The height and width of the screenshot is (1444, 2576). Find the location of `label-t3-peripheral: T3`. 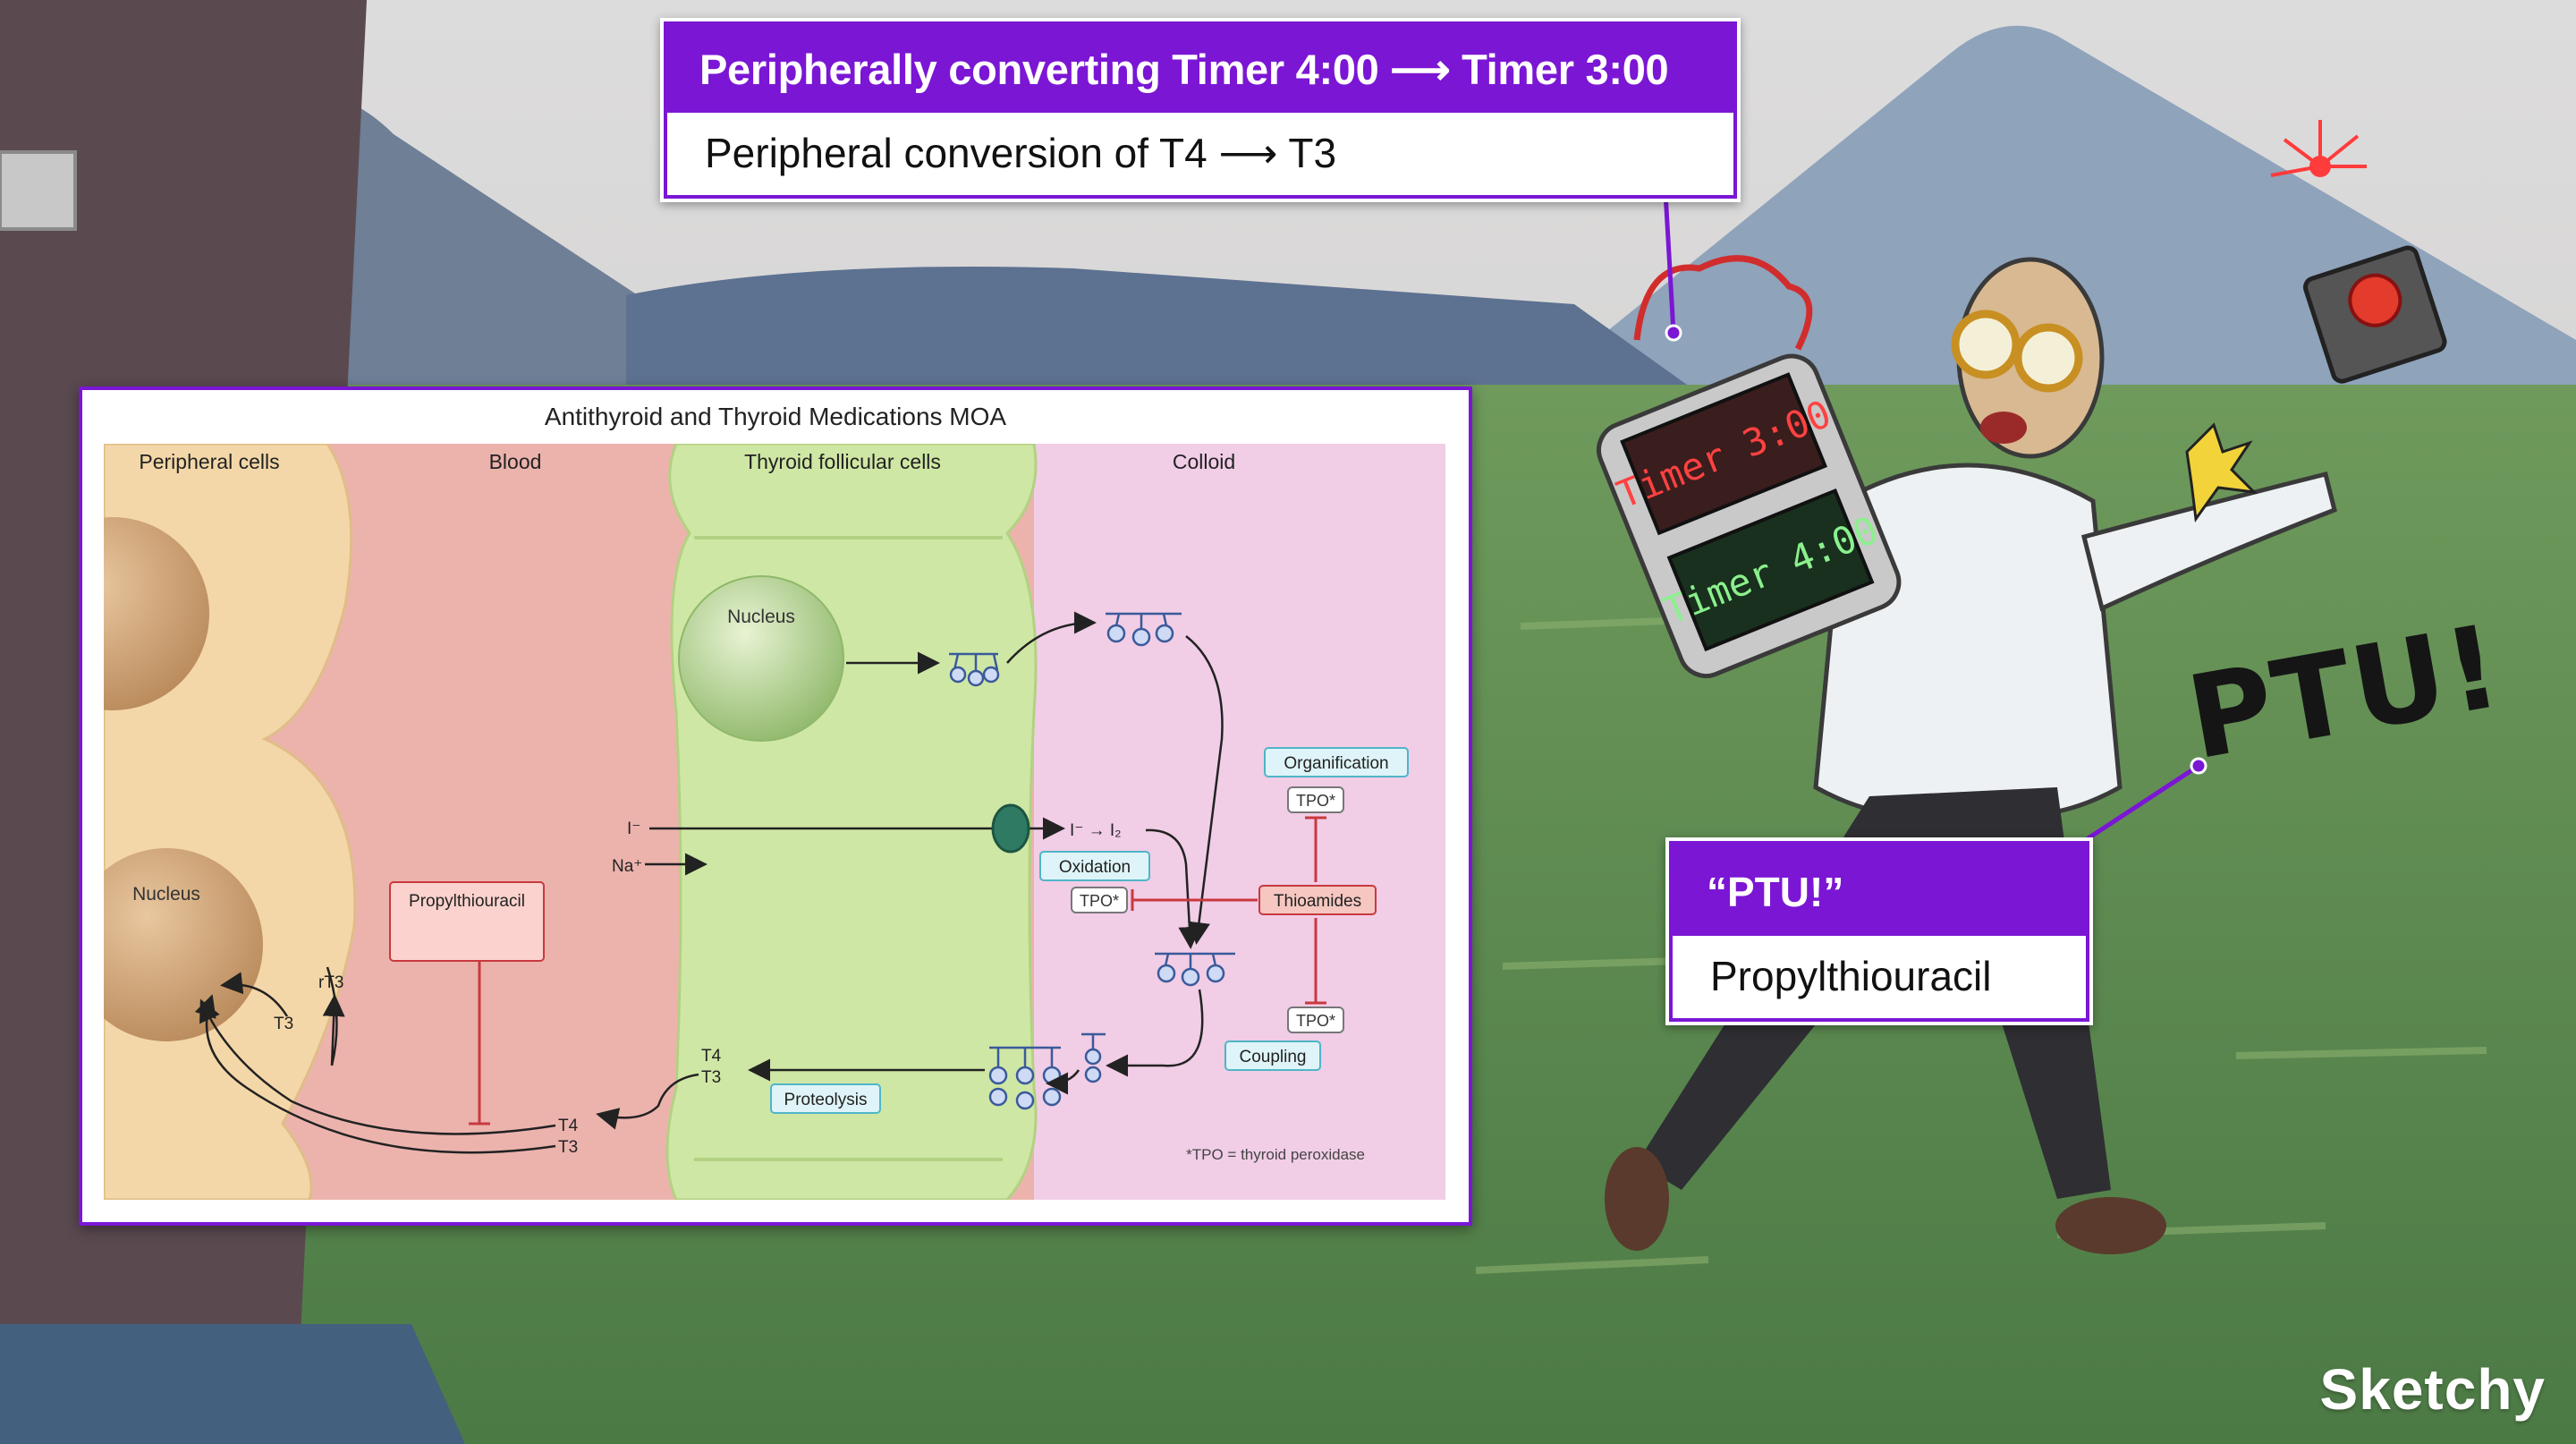

label-t3-peripheral: T3 is located at coordinates (283, 1024).